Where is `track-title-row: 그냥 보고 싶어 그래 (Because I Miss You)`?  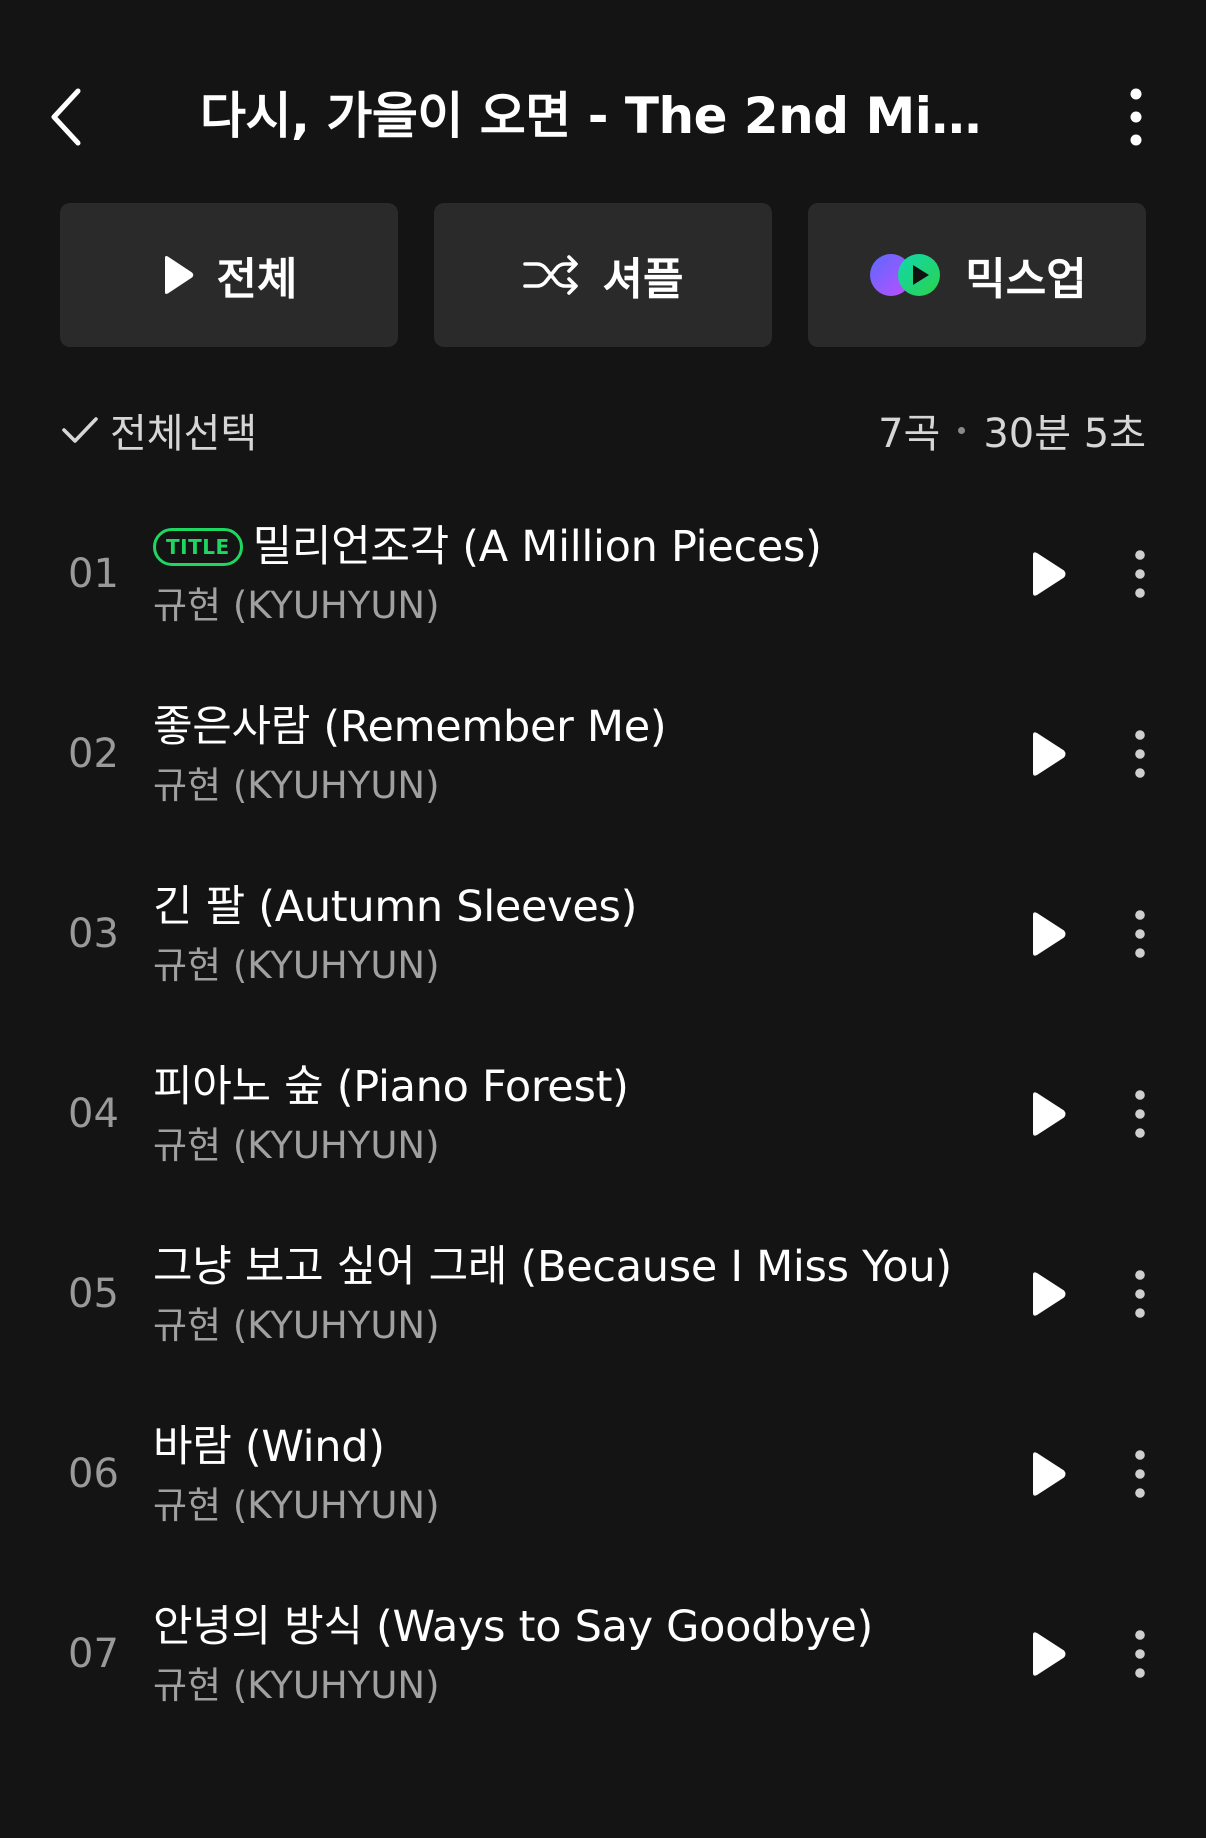
track-title-row: 그냥 보고 싶어 그래 (Because I Miss You) is located at coordinates (552, 1267).